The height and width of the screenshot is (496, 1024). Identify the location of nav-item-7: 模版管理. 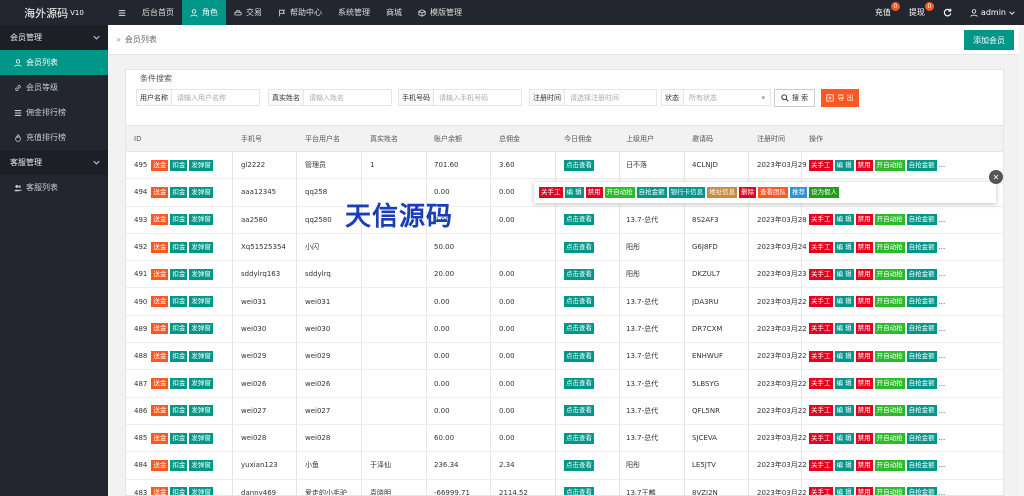
(440, 12).